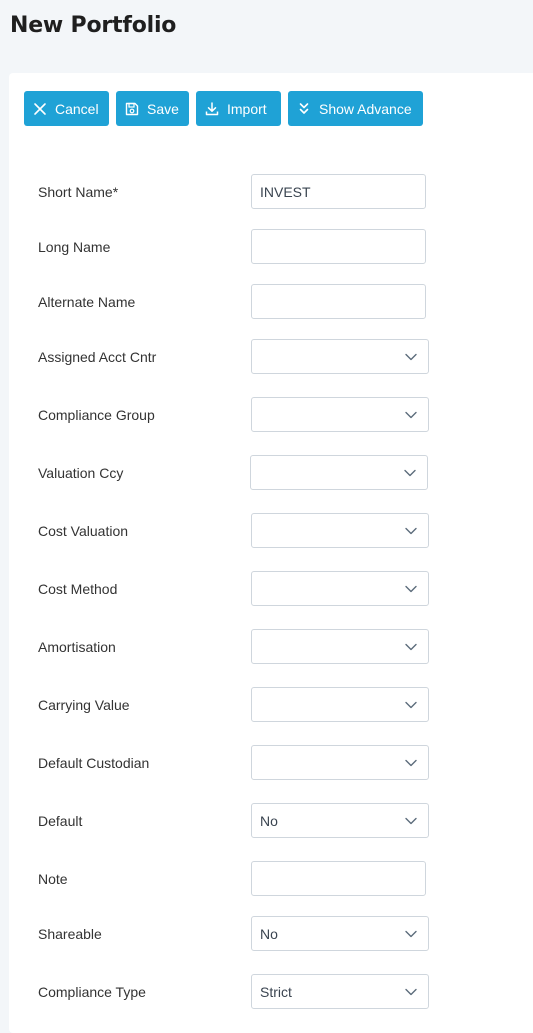 The image size is (533, 1033). I want to click on save-button: Save, so click(152, 108).